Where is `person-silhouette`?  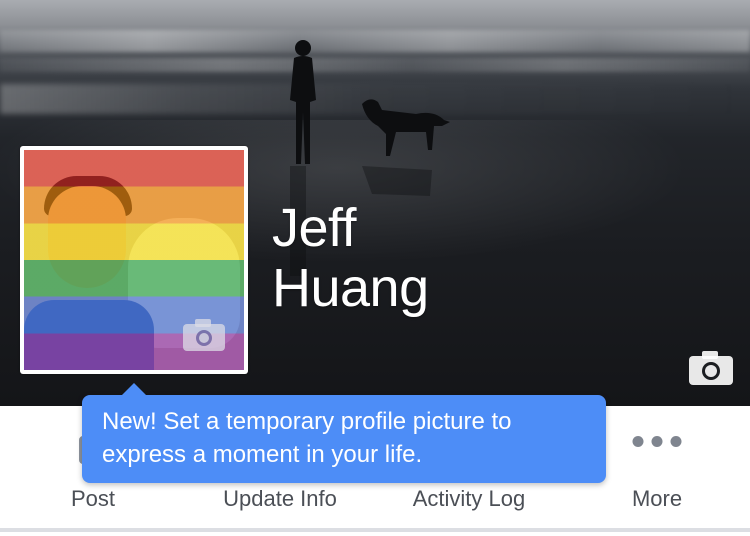 person-silhouette is located at coordinates (303, 102).